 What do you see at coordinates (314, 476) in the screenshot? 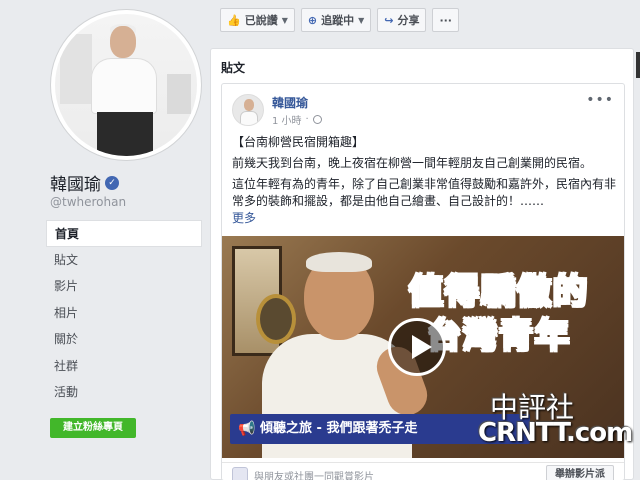
I see `watch-party-text: 與朋友或社團一同觀賞影片` at bounding box center [314, 476].